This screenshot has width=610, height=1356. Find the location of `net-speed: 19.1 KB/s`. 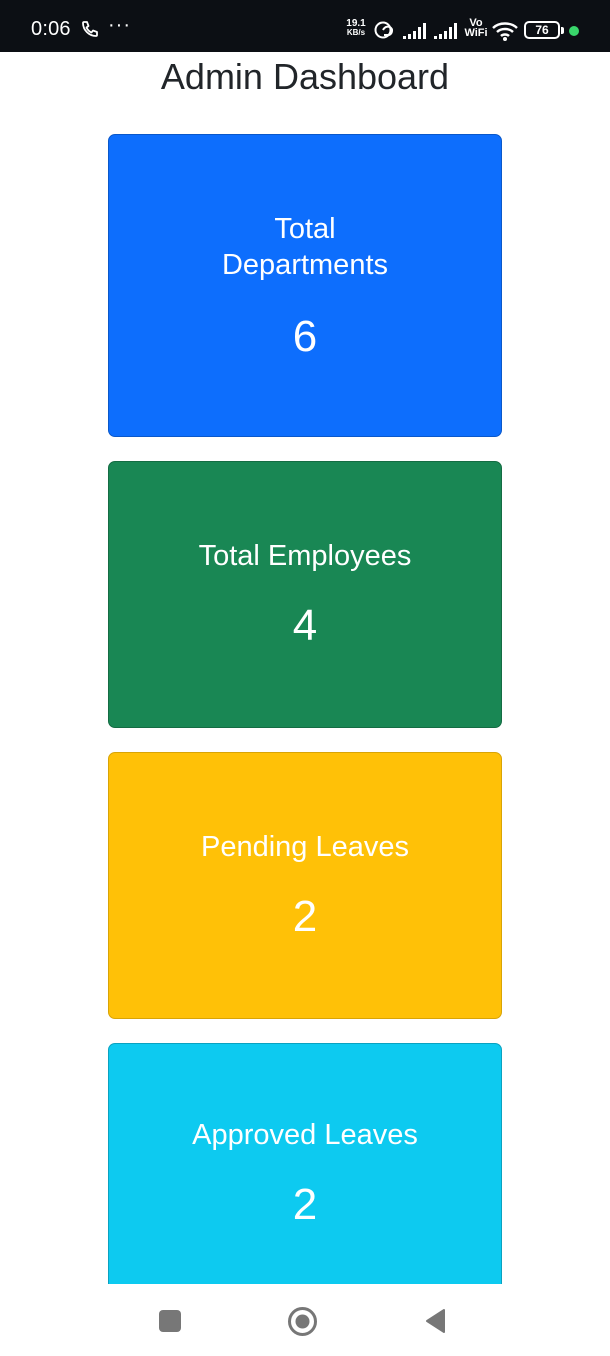

net-speed: 19.1 KB/s is located at coordinates (356, 28).